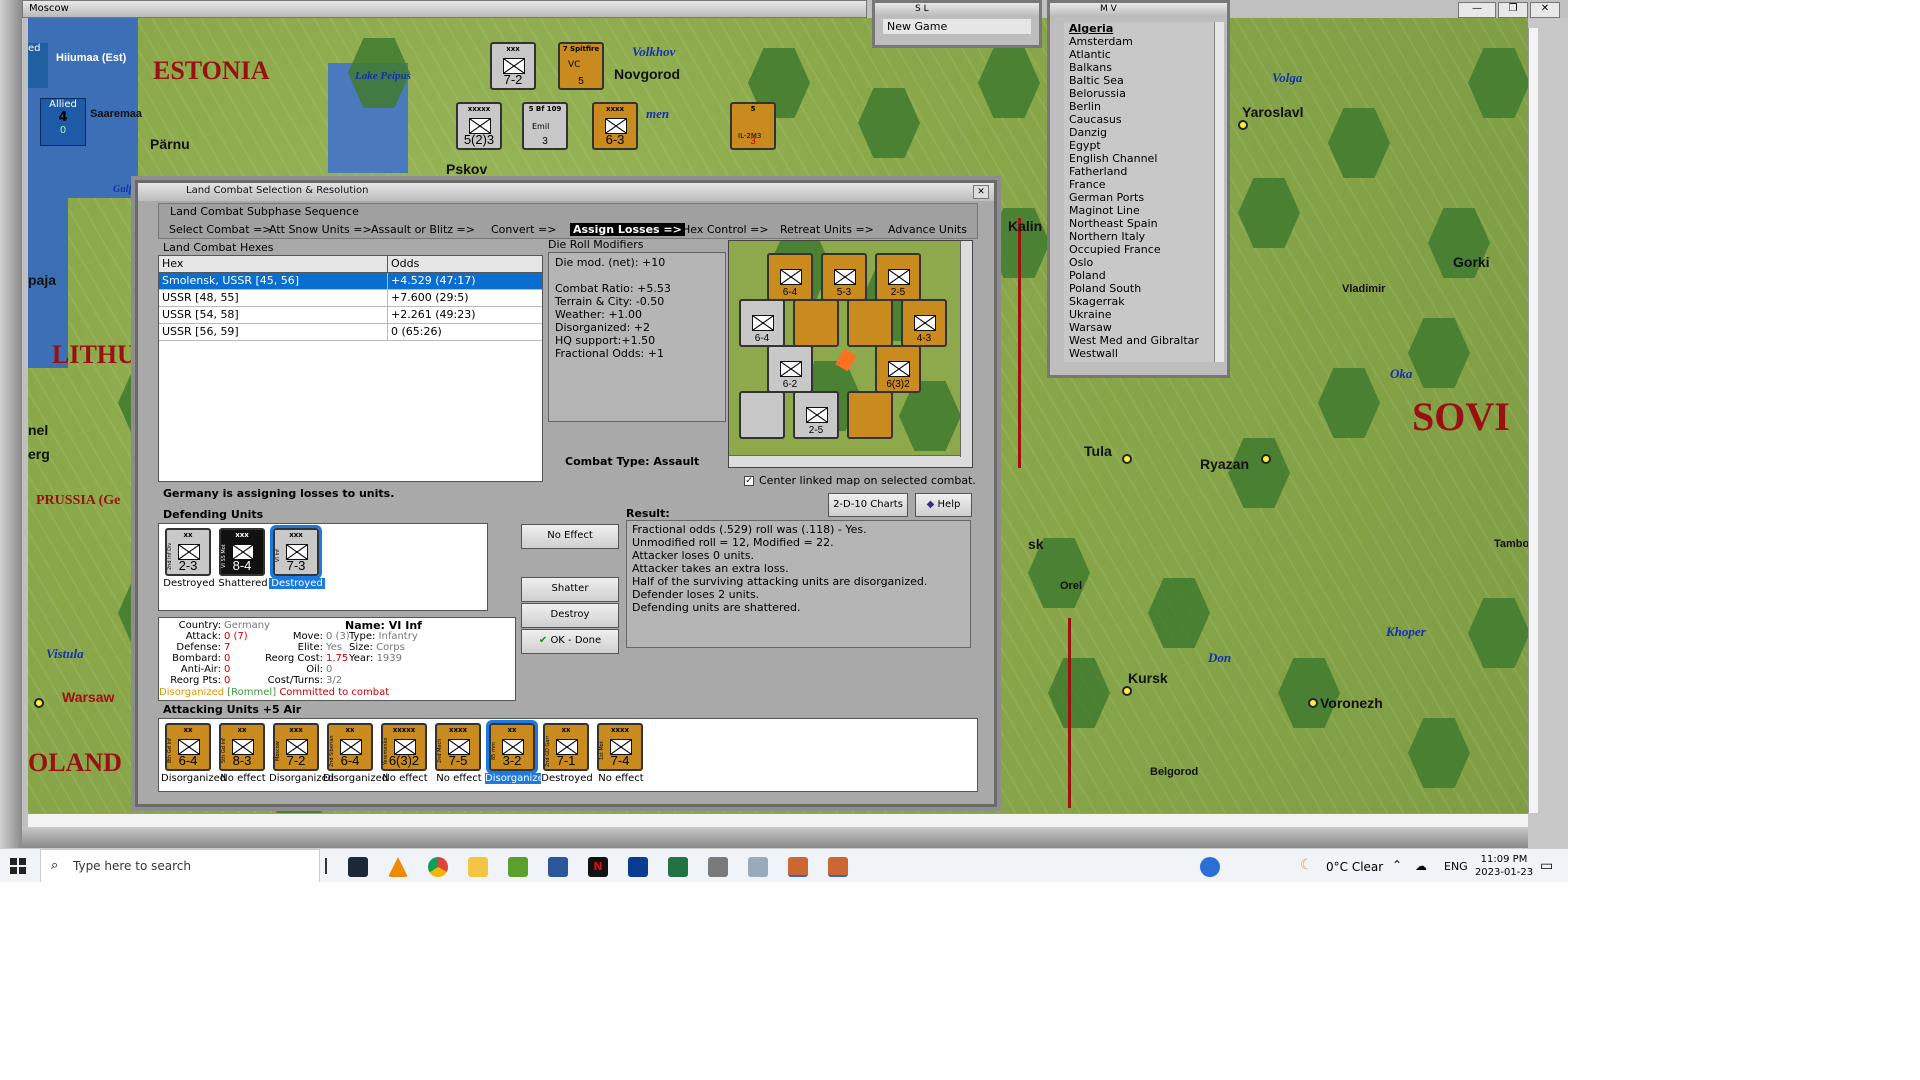  What do you see at coordinates (273, 264) in the screenshot?
I see `col-hex: Hex` at bounding box center [273, 264].